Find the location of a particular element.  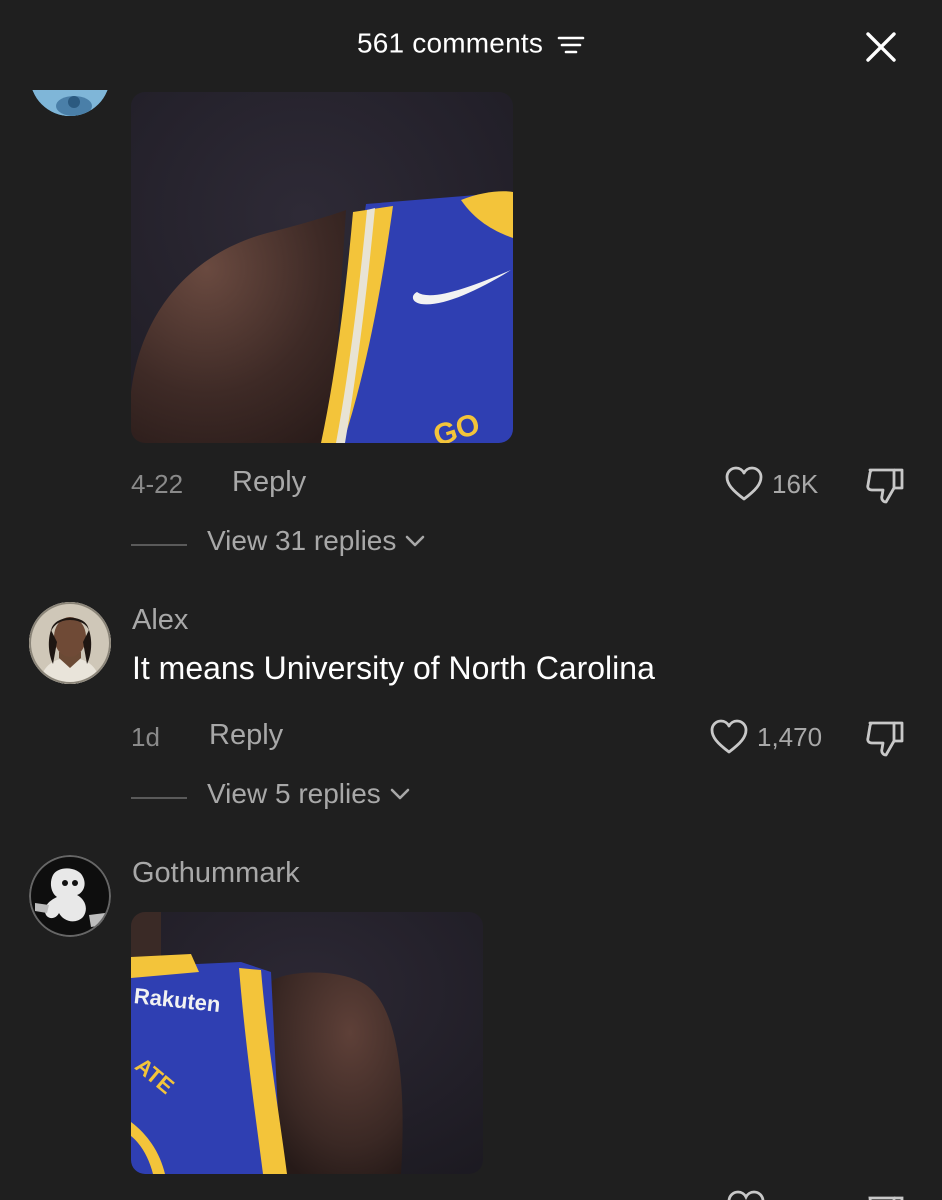

comment-count-title: 561 comments is located at coordinates (450, 43).